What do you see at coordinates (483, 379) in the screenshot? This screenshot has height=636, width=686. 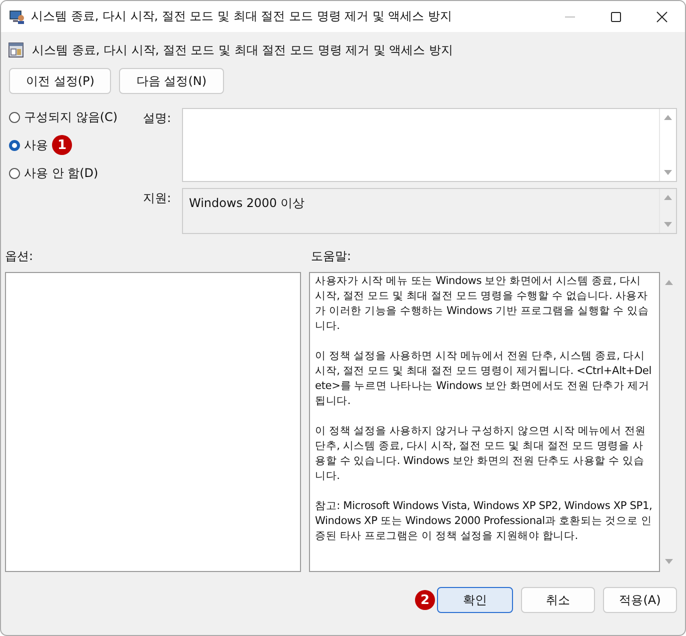 I see `help-paragraph: 이 정책 설정을 사용하면 시작 메뉴에서 전원 단추, 시스템 종료, 다시 시작, 절전 모드 및 최대 절전 모드 명령이 제거됩니다. <Ctrl+Alt+Delete>를 누르면 나타나는 Windows 보안 화면에서도 전원 단추가 제거됩니다.` at bounding box center [483, 379].